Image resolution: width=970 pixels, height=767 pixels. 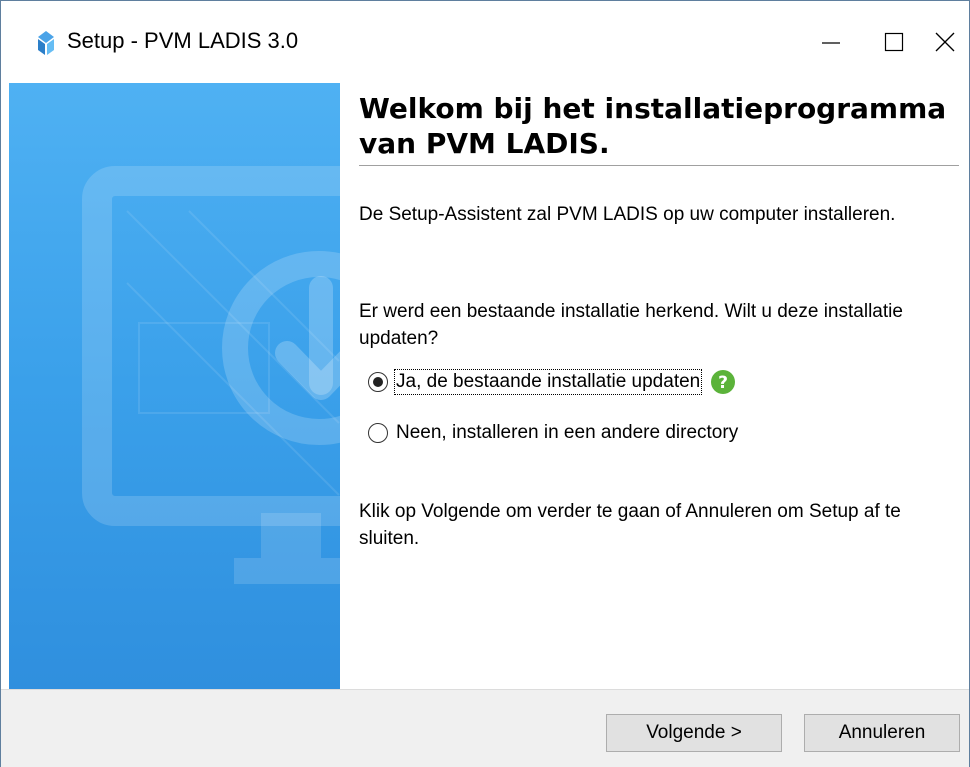 I want to click on wizard-footer: Volgende > Annuleren, so click(x=485, y=728).